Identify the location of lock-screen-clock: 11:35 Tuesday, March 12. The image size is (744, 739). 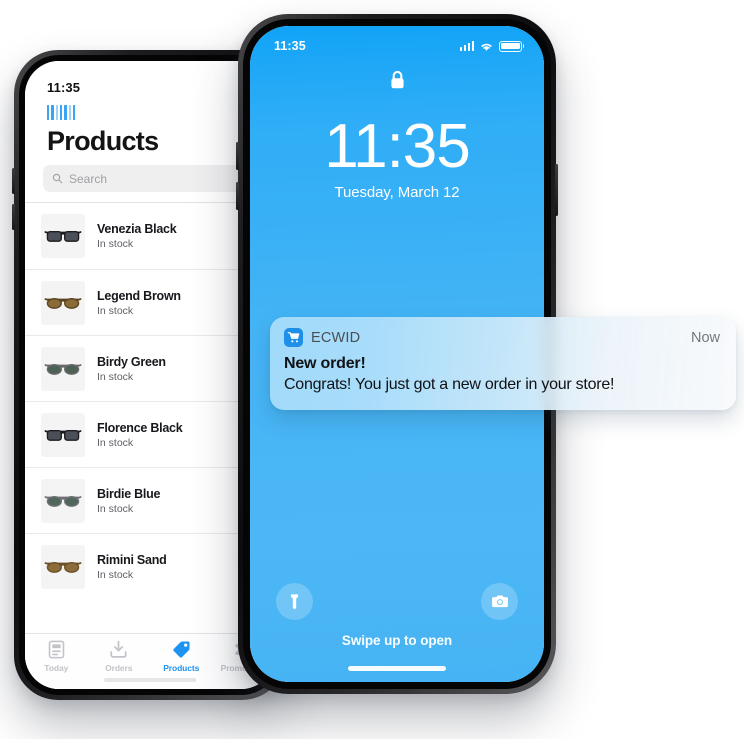
(397, 158).